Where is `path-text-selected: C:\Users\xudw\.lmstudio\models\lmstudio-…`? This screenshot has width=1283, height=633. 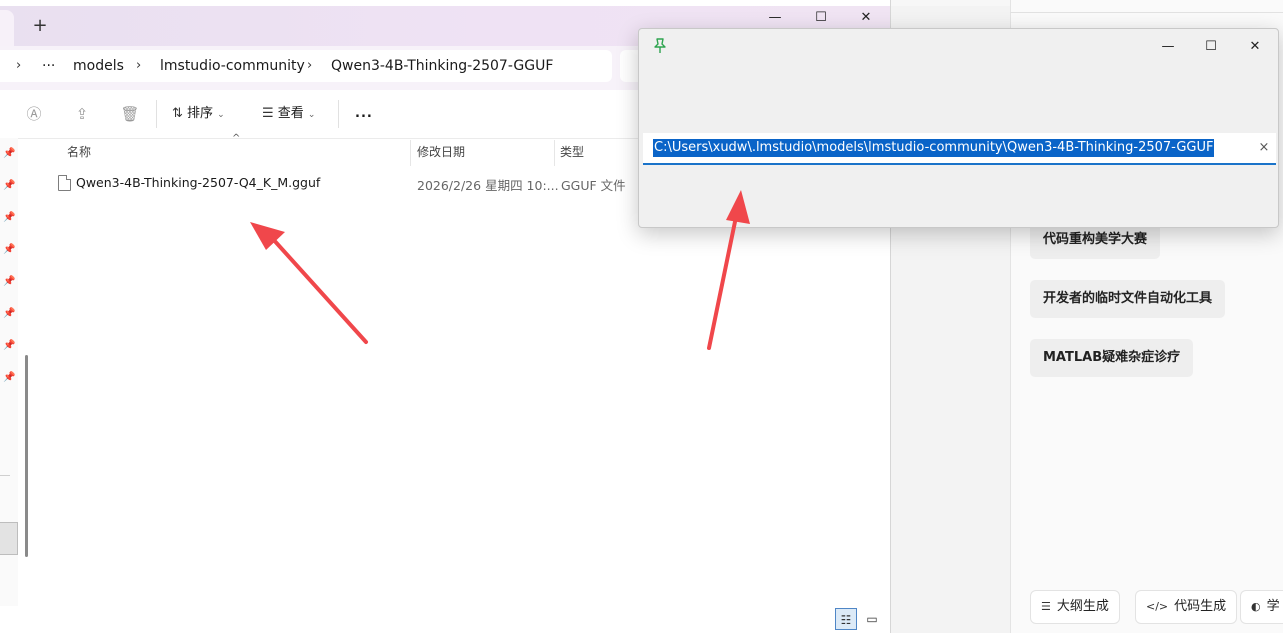 path-text-selected: C:\Users\xudw\.lmstudio\models\lmstudio-… is located at coordinates (934, 148).